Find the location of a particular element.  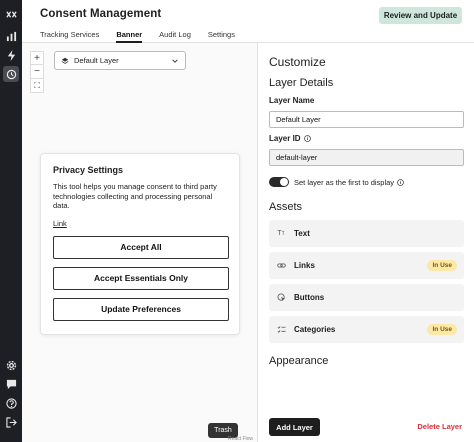

panel-footer: Add Layer Delete Layer is located at coordinates (366, 430).